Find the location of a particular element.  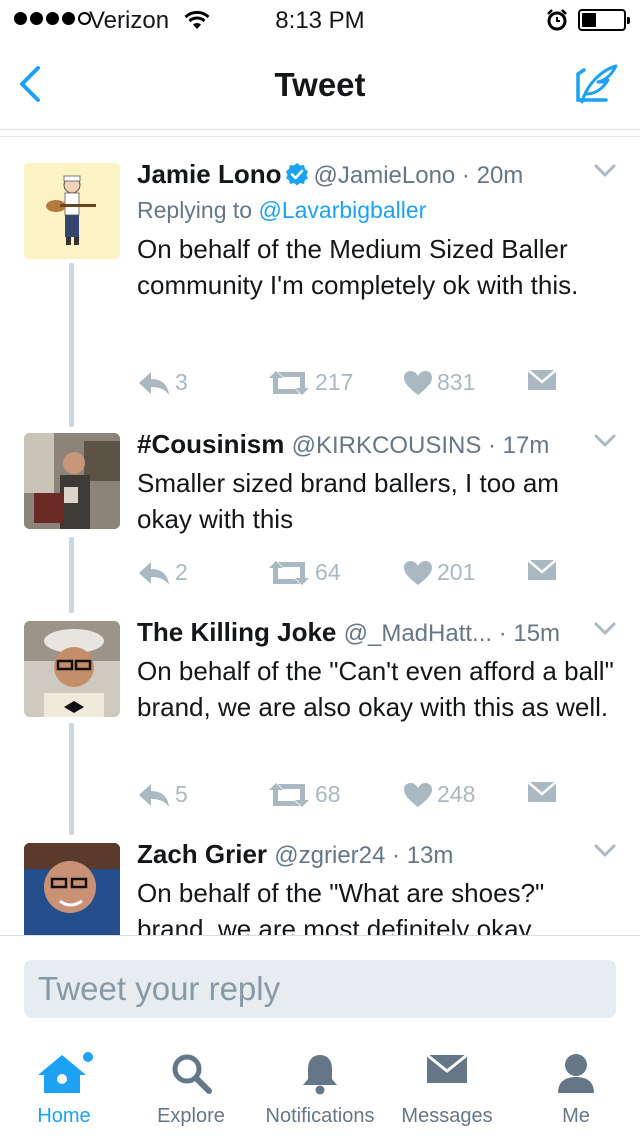

tab-home: Home is located at coordinates (64, 1086).